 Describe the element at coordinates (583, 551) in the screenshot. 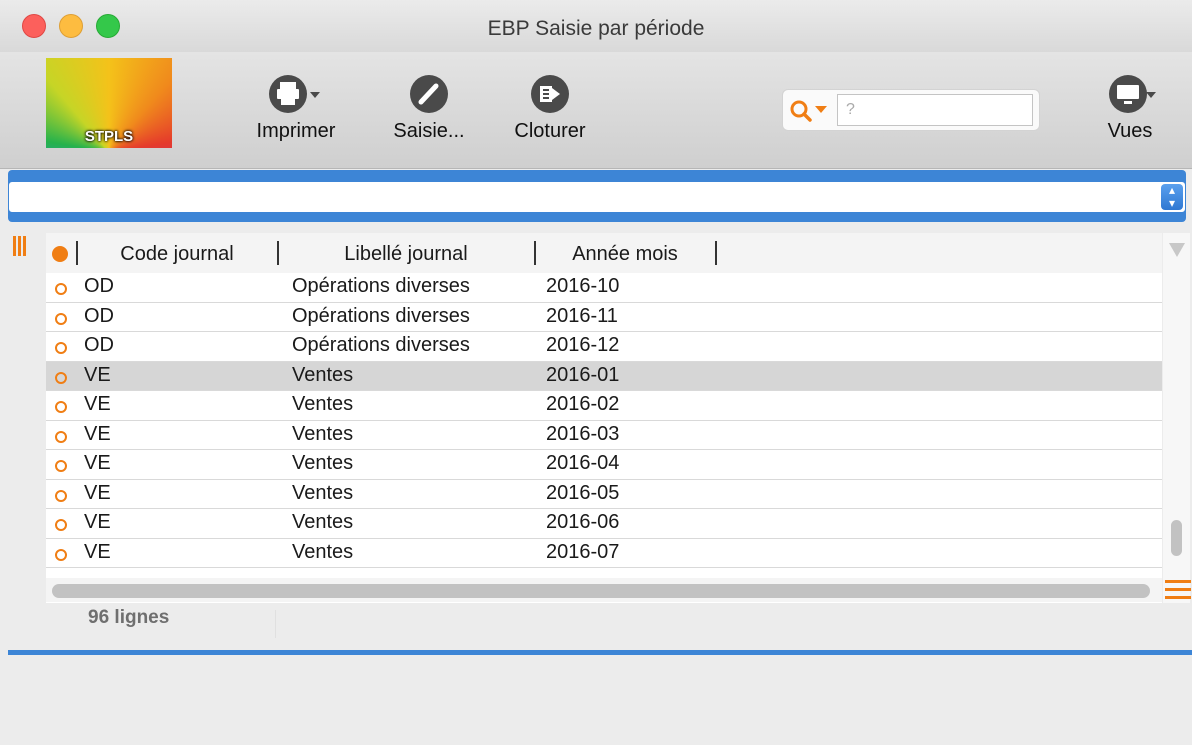

I see `cell-annee-mois: 2016-07` at that location.